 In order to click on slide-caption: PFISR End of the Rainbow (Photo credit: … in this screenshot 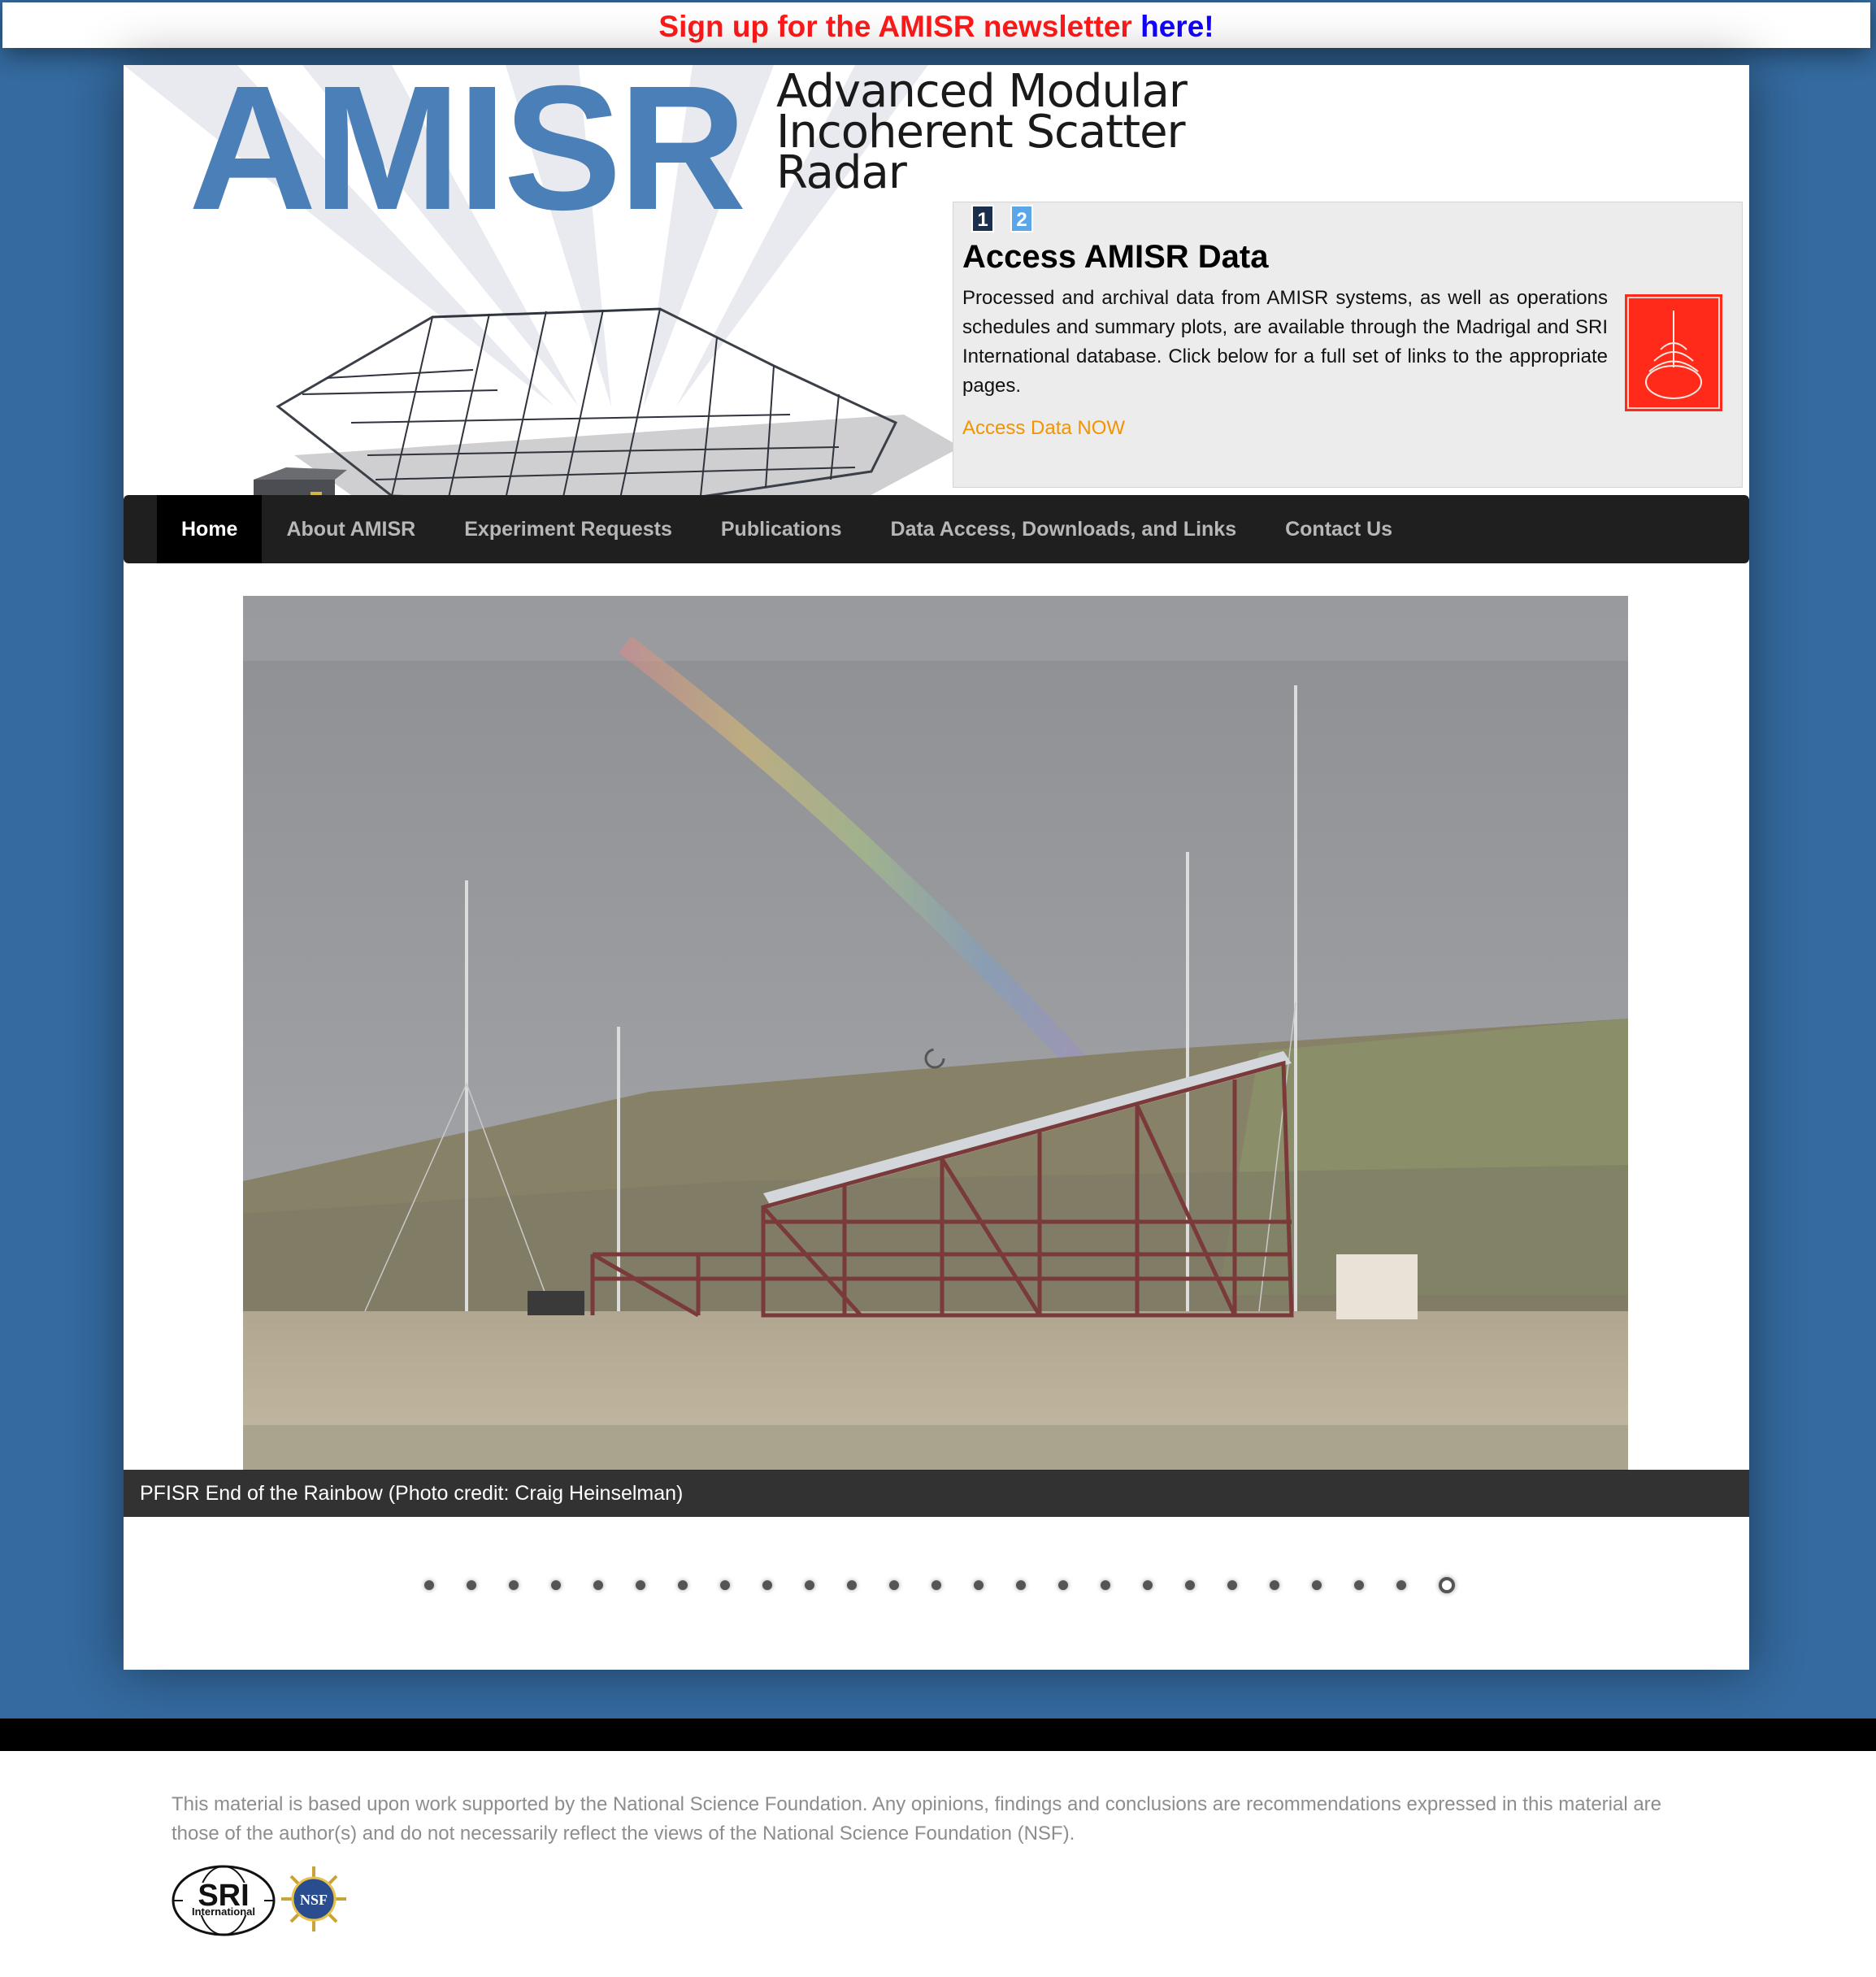, I will do `click(936, 1493)`.